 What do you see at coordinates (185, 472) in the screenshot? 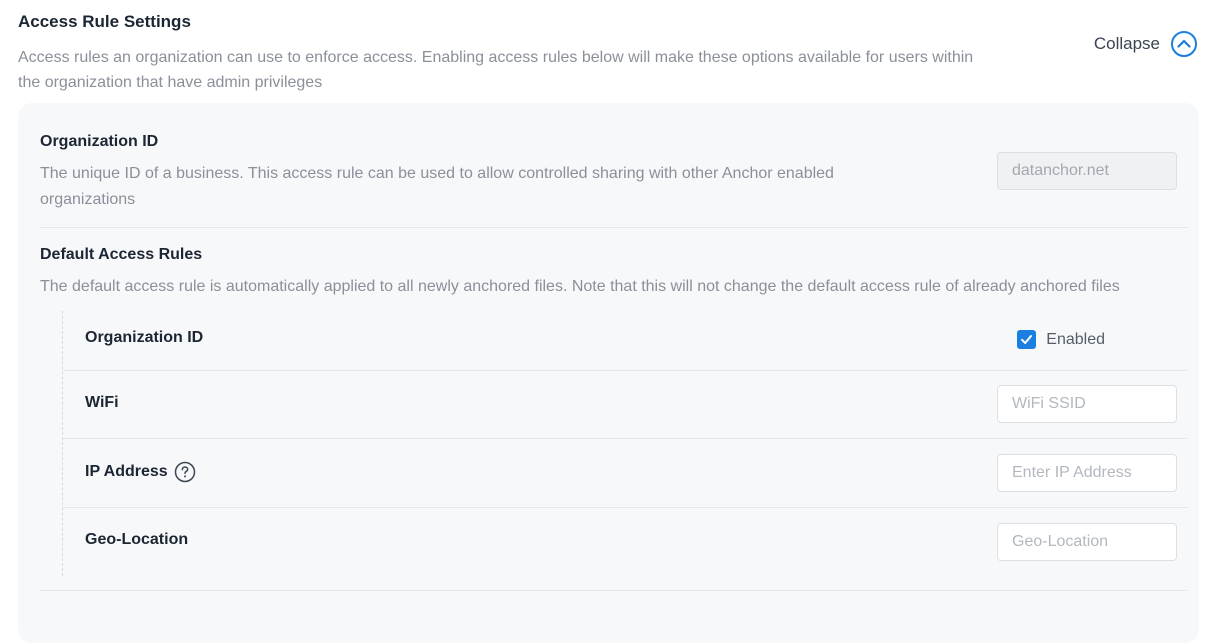
I see `question-circle-icon` at bounding box center [185, 472].